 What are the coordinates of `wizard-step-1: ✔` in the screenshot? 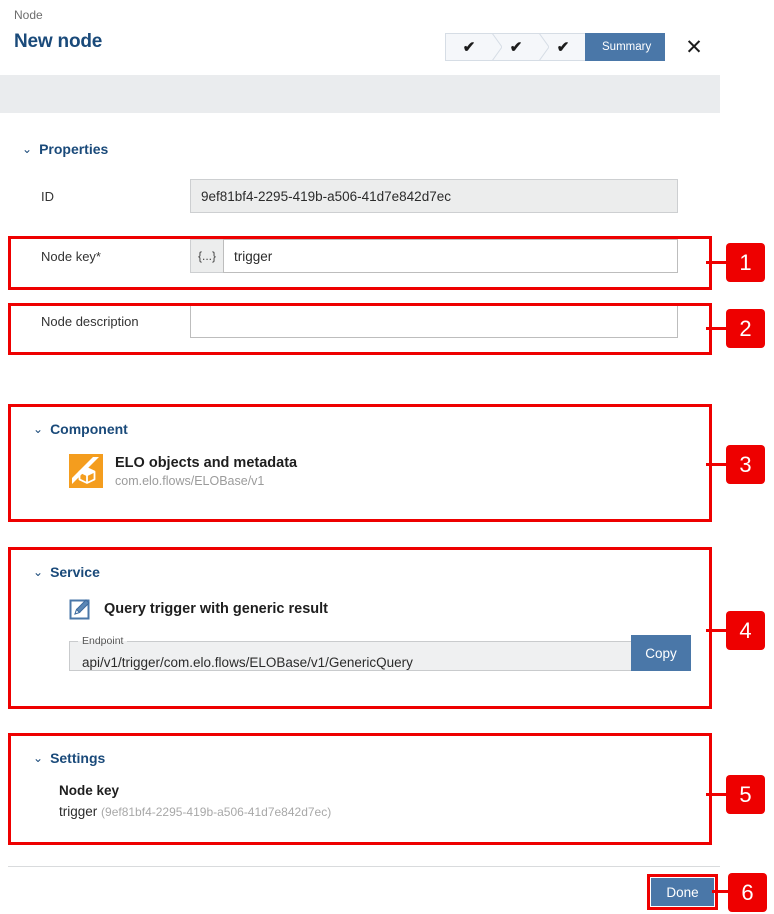 It's located at (473, 47).